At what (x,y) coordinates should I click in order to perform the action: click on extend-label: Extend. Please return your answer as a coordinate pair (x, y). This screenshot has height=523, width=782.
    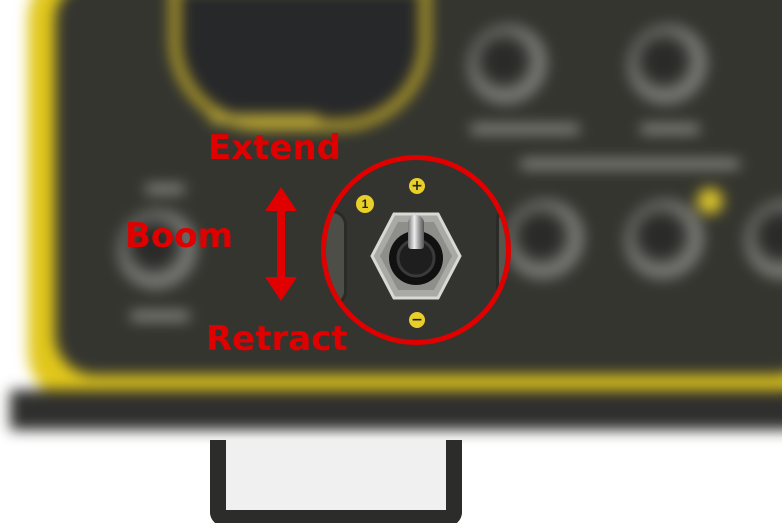
    Looking at the image, I should click on (275, 148).